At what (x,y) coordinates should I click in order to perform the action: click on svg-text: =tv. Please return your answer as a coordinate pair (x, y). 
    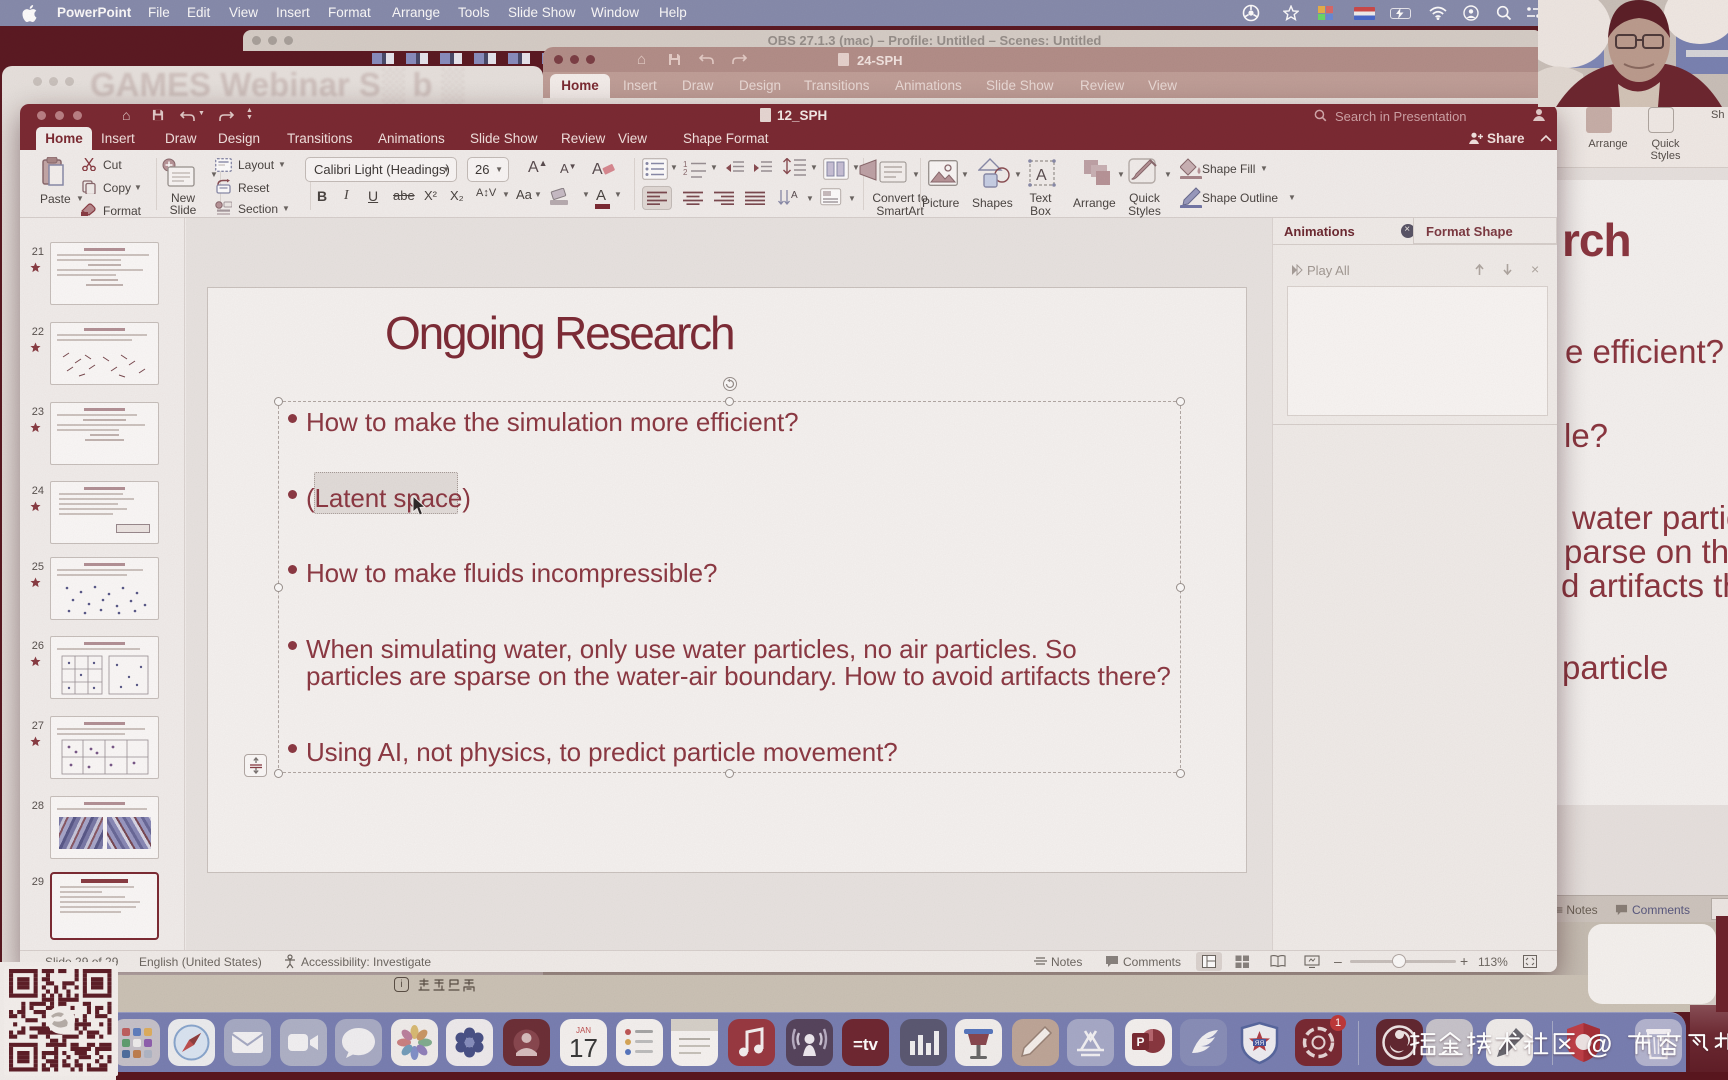
    Looking at the image, I should click on (866, 1044).